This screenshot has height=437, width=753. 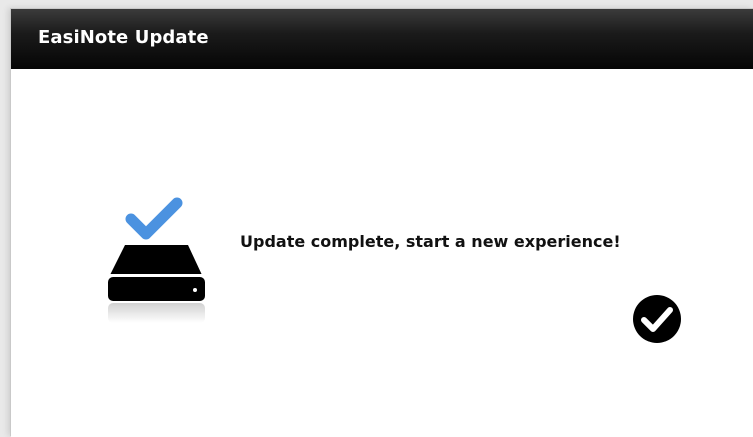 I want to click on update-complete-message: Update complete, start a new experience!, so click(x=430, y=241).